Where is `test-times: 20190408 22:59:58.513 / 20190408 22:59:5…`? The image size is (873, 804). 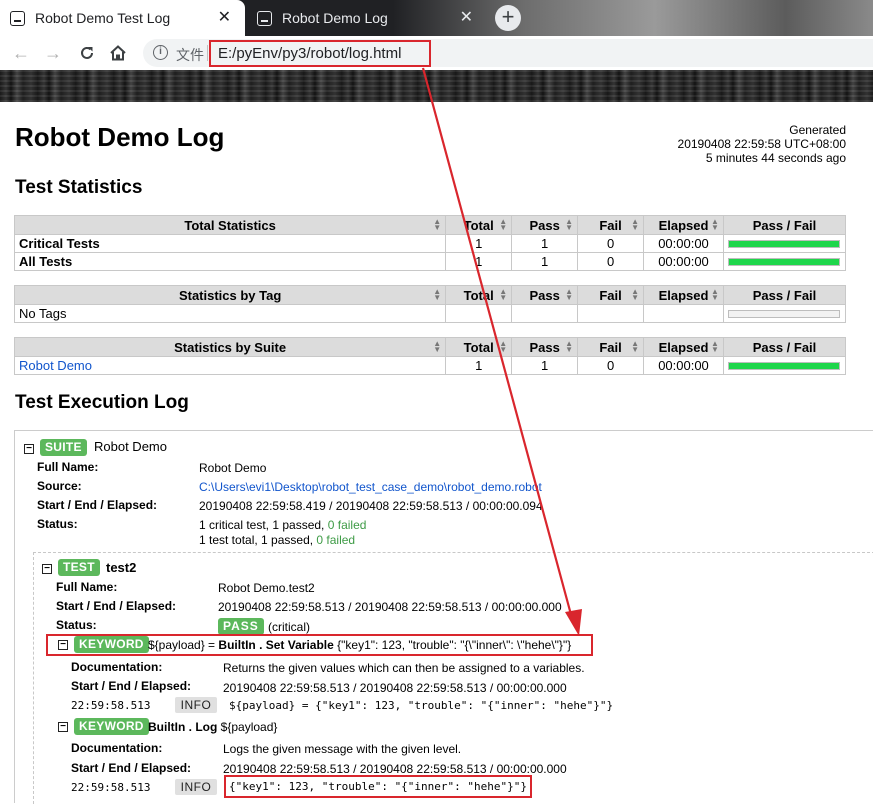
test-times: 20190408 22:59:58.513 / 20190408 22:59:5… is located at coordinates (390, 607).